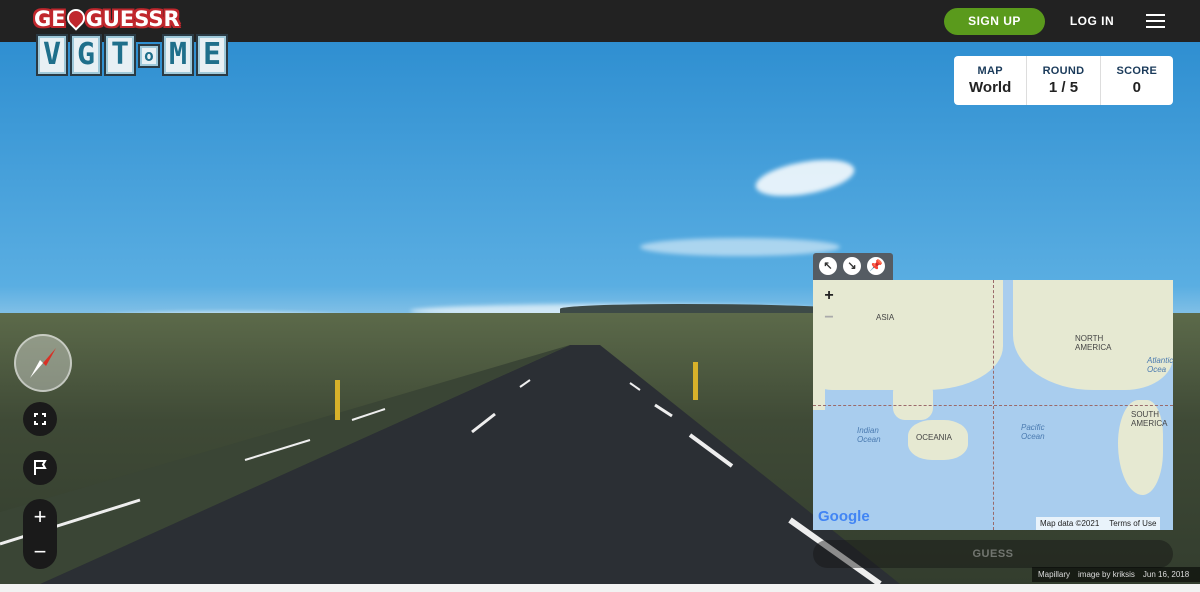  Describe the element at coordinates (52, 55) in the screenshot. I see `watermark-letter: V` at that location.